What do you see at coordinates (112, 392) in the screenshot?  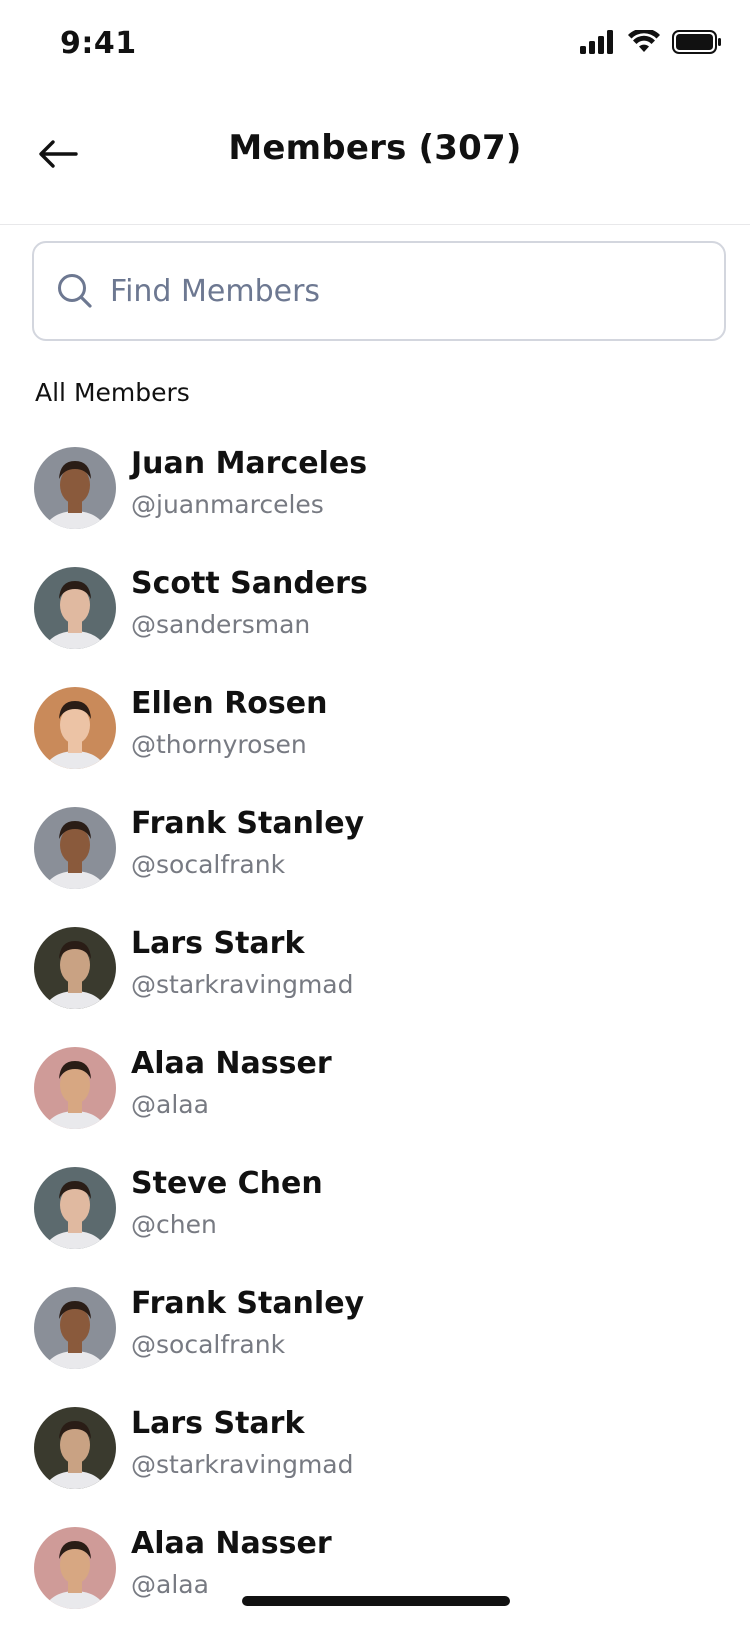 I see `section-label: All Members` at bounding box center [112, 392].